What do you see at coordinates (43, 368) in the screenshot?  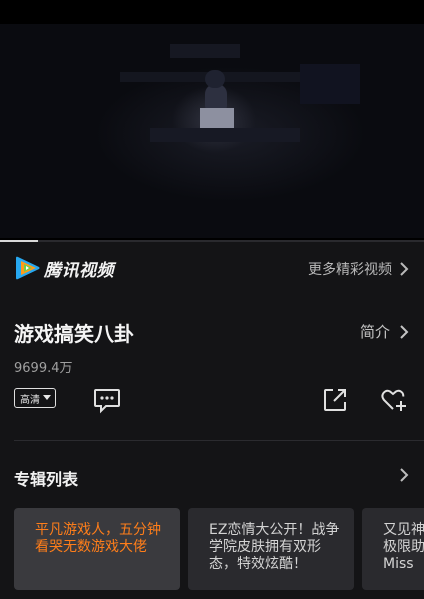 I see `view-count: 9699.4万` at bounding box center [43, 368].